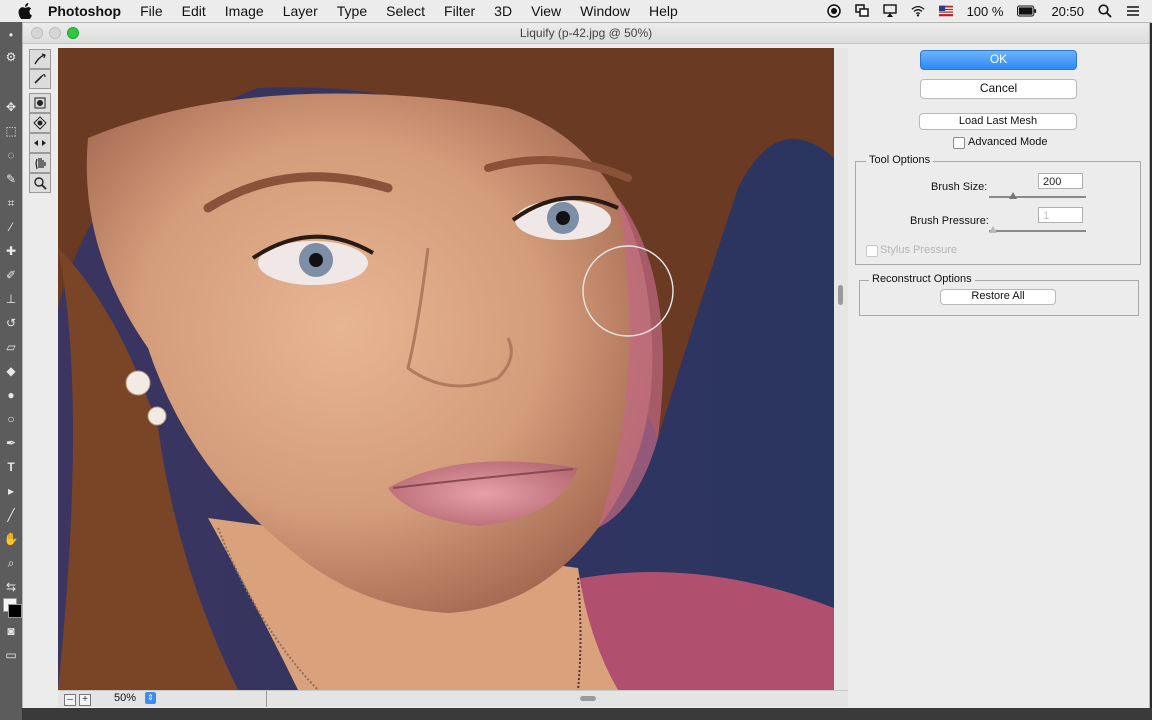  I want to click on bloat-icon, so click(40, 123).